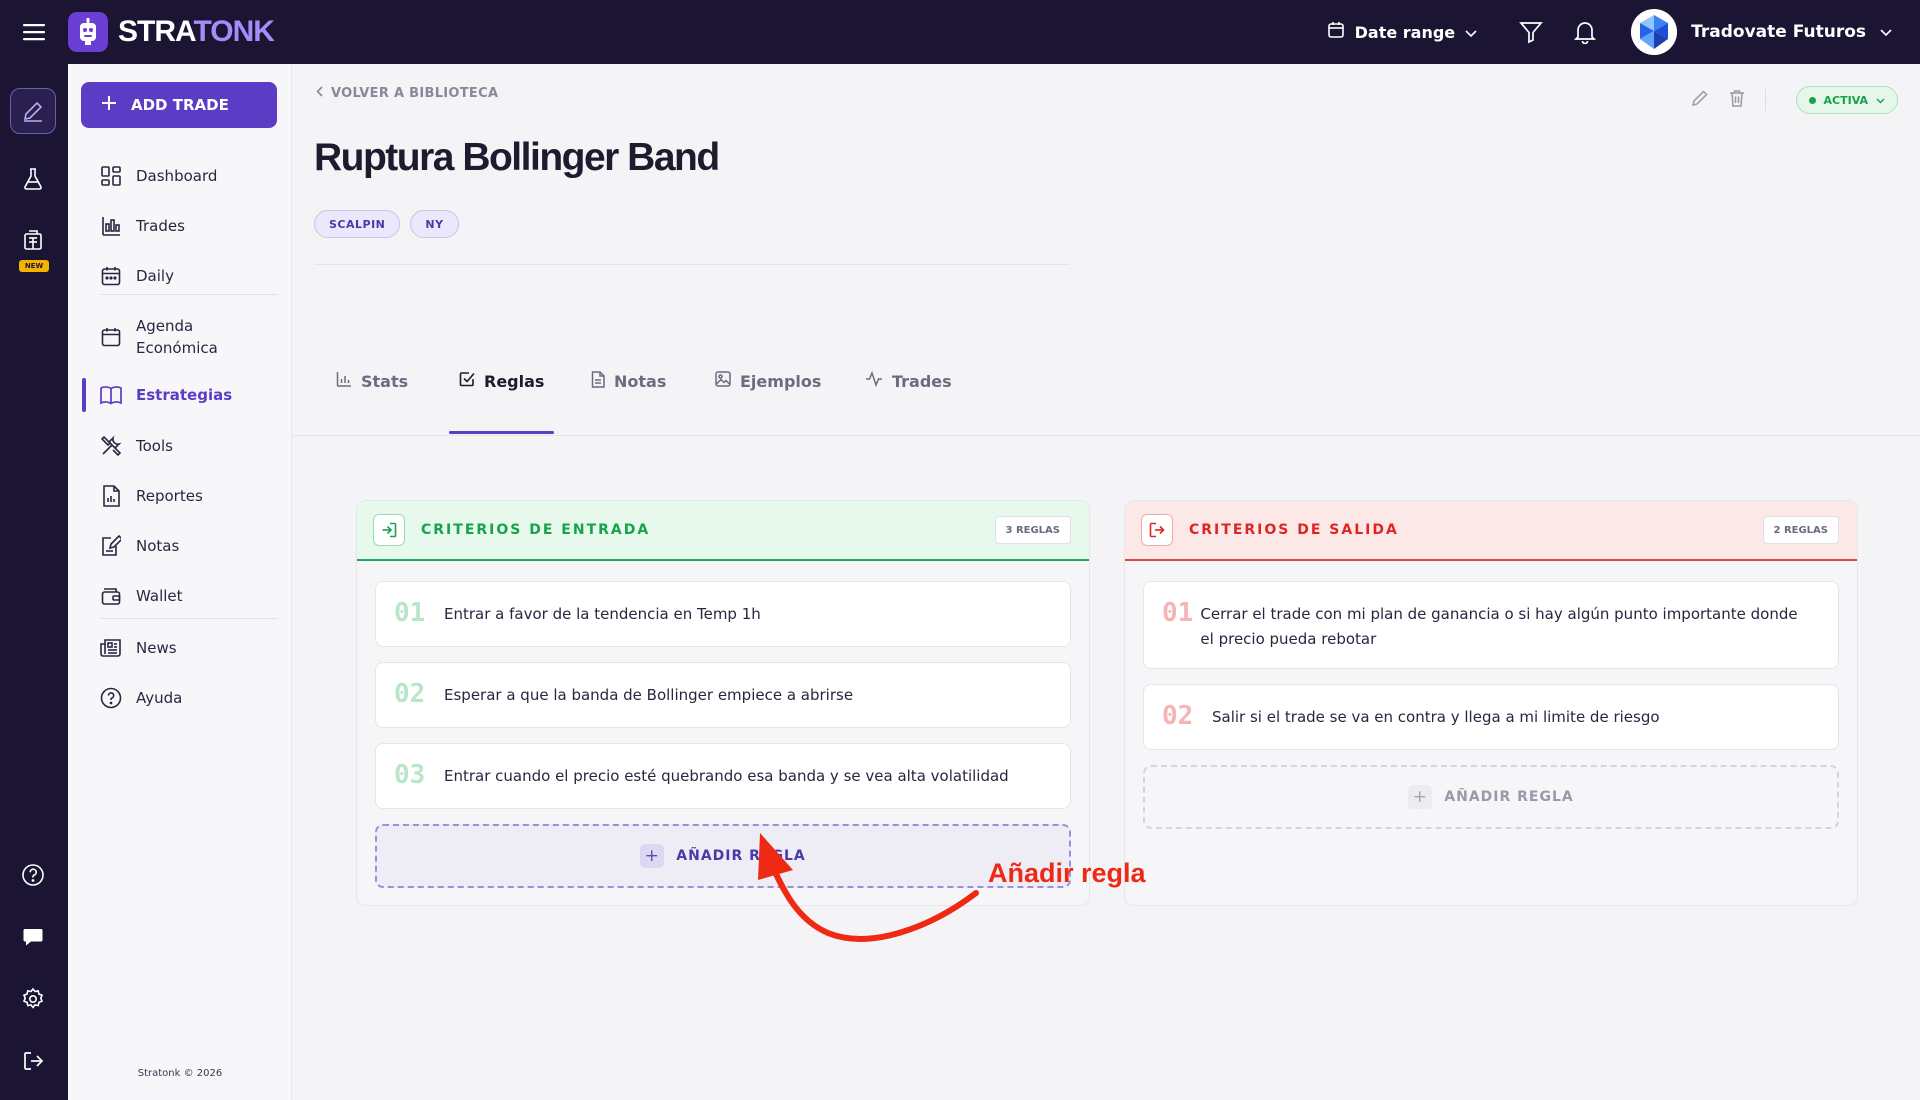  I want to click on account-avatar, so click(1654, 32).